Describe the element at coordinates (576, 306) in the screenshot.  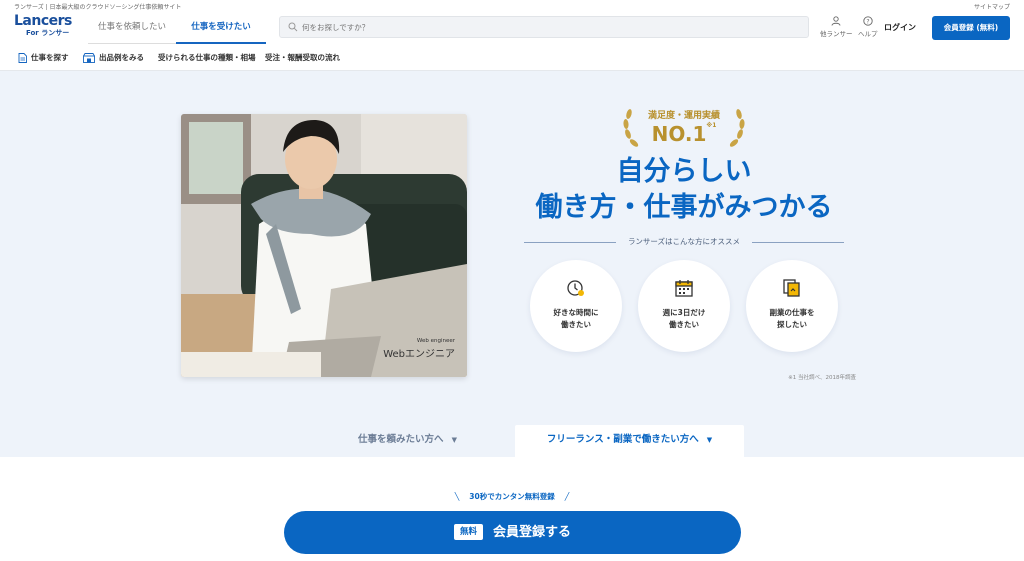
I see `feature-flexible-time: 好きな時間に 働きたい` at that location.